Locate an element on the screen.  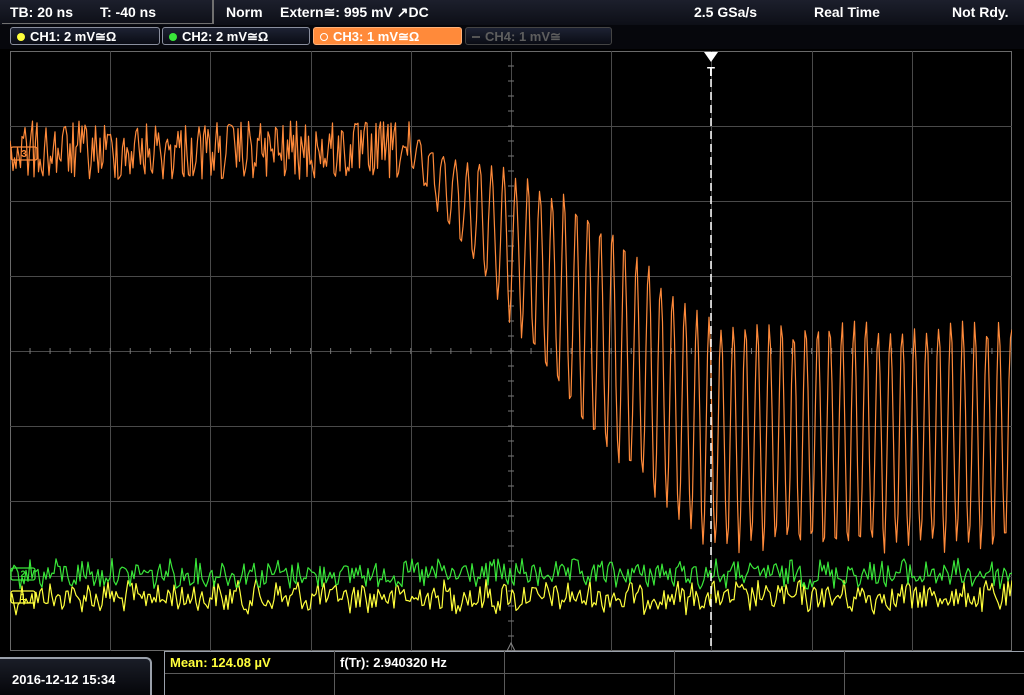
frequency-measurement: f(Tr): 2.940320 Hz is located at coordinates (393, 662).